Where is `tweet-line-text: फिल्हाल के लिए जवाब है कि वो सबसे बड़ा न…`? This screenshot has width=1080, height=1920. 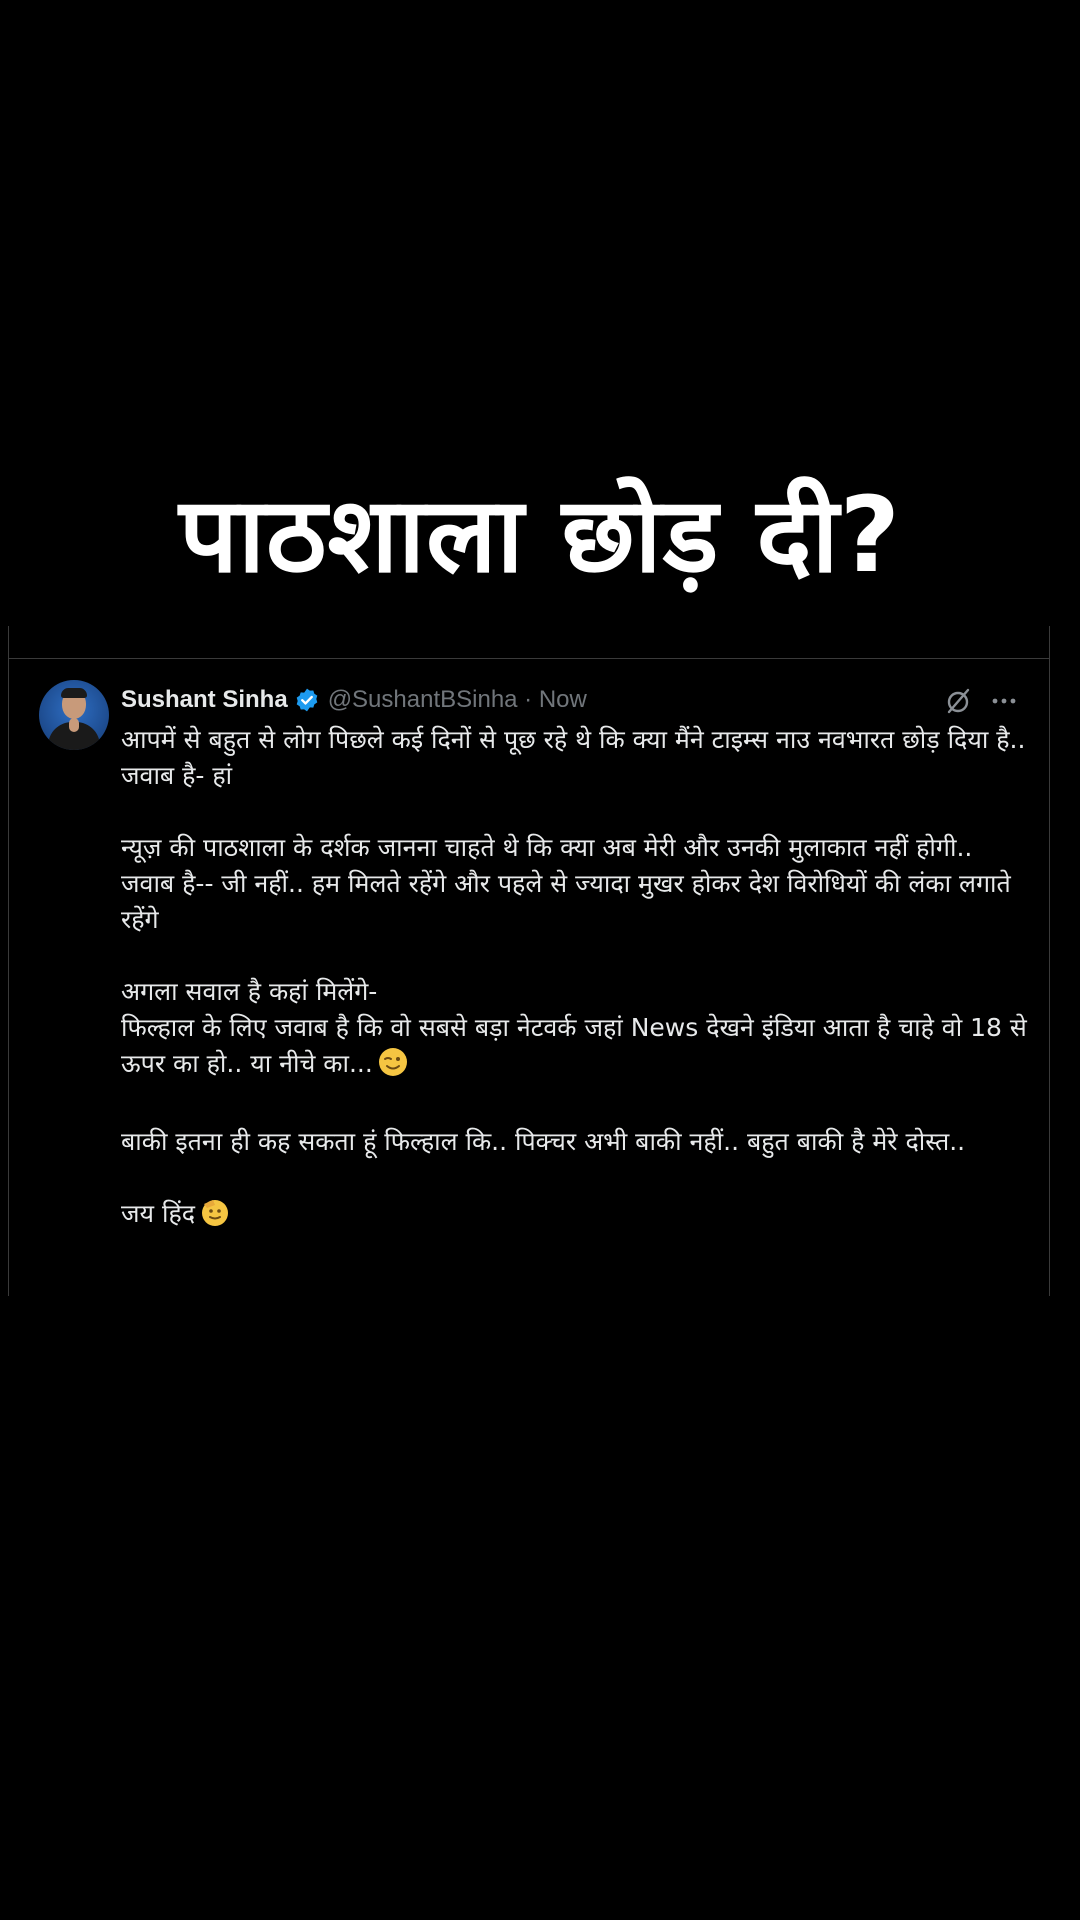 tweet-line-text: फिल्हाल के लिए जवाब है कि वो सबसे बड़ा न… is located at coordinates (574, 1045).